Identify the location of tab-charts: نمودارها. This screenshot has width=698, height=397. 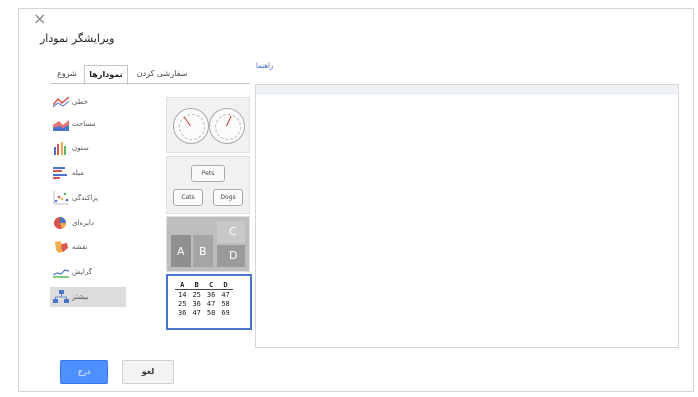
(106, 75).